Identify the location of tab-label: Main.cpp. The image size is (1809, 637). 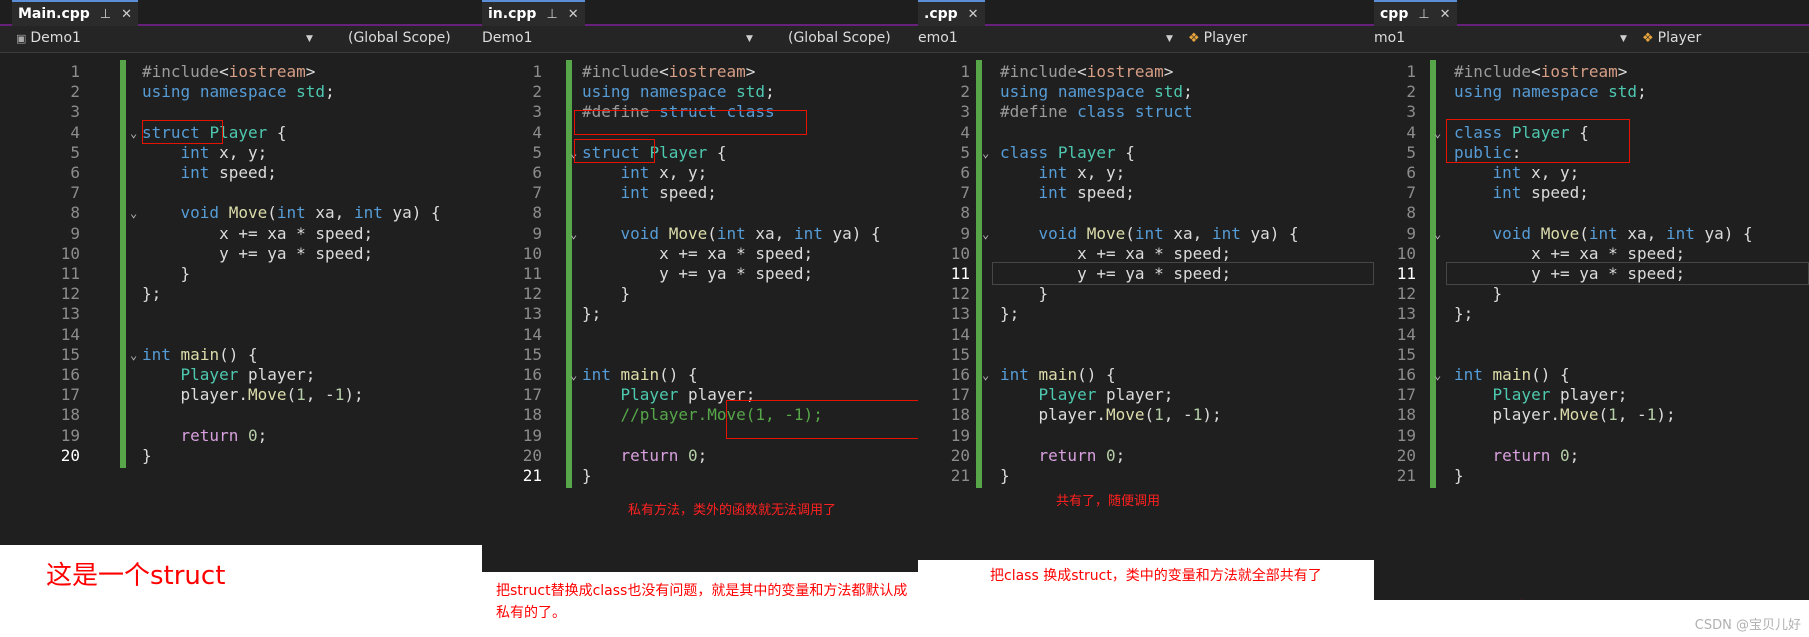
(54, 14).